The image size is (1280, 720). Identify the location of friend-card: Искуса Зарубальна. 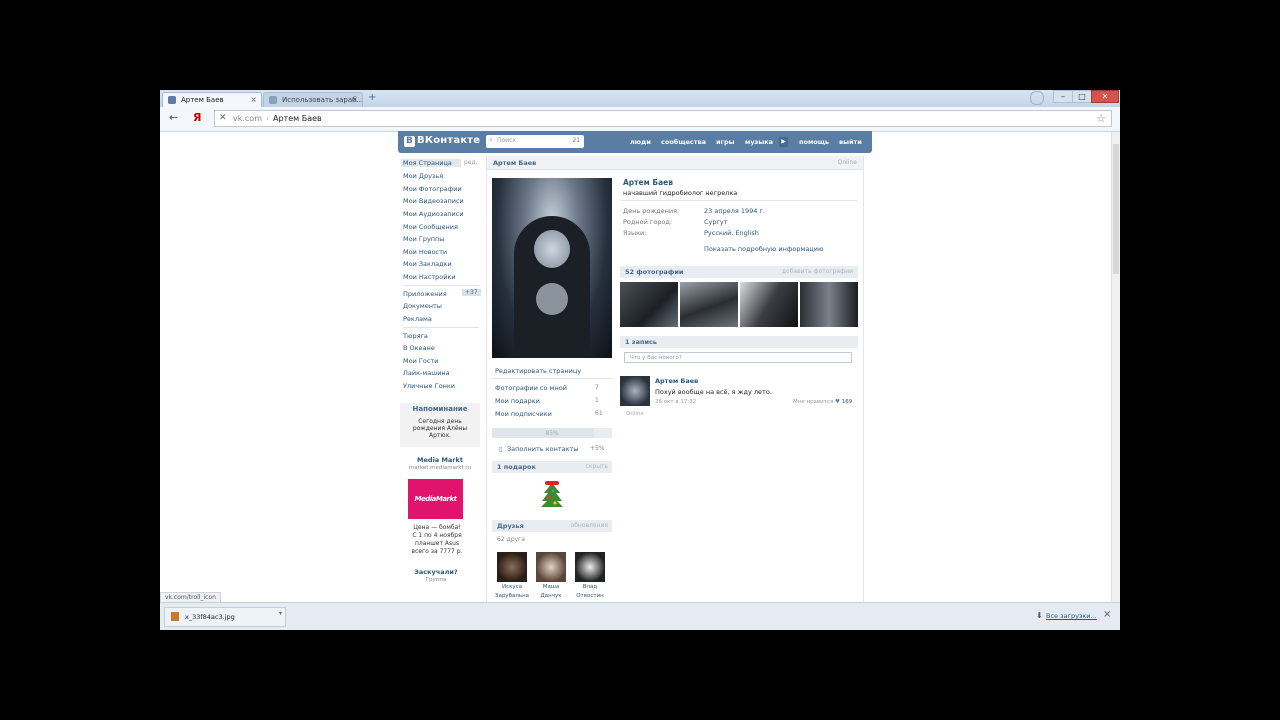
(512, 576).